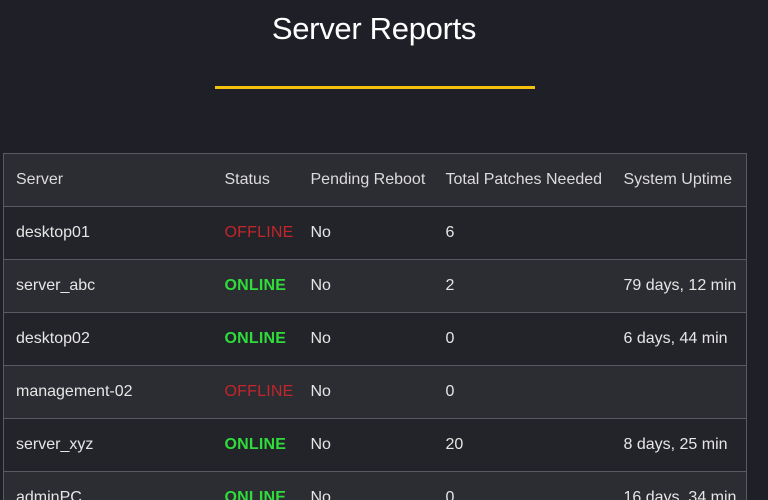 The image size is (768, 500). I want to click on server-name-cell: desktop02, so click(108, 339).